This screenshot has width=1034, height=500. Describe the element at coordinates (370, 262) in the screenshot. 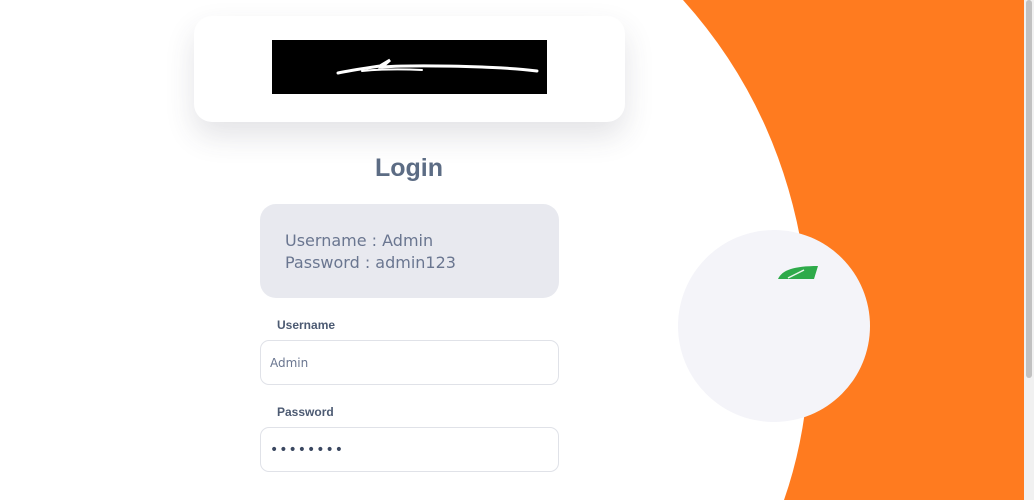

I see `credentials-password-text: Password : admin123` at that location.